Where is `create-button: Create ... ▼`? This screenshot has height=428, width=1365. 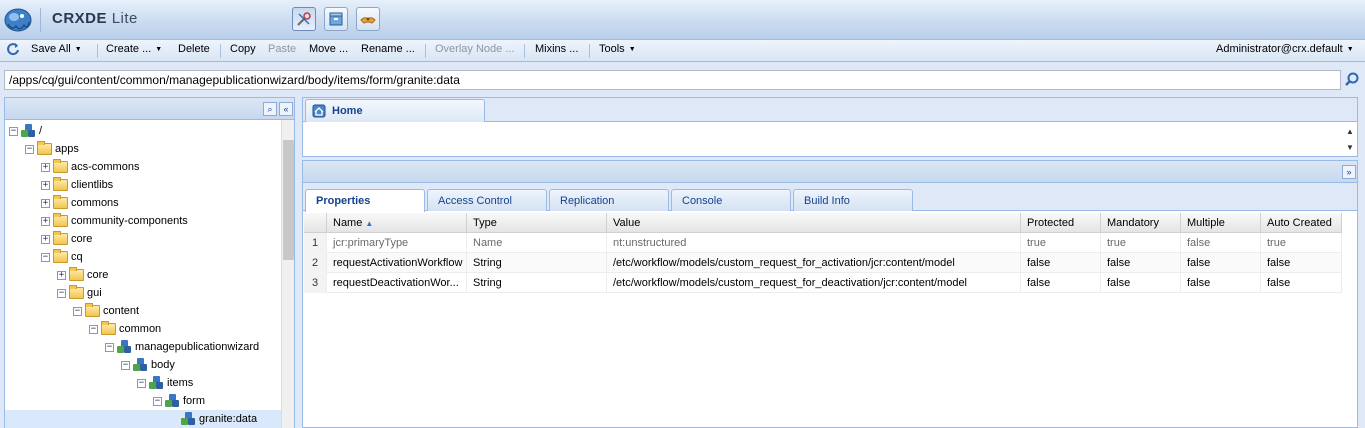
create-button: Create ... ▼ is located at coordinates (134, 49).